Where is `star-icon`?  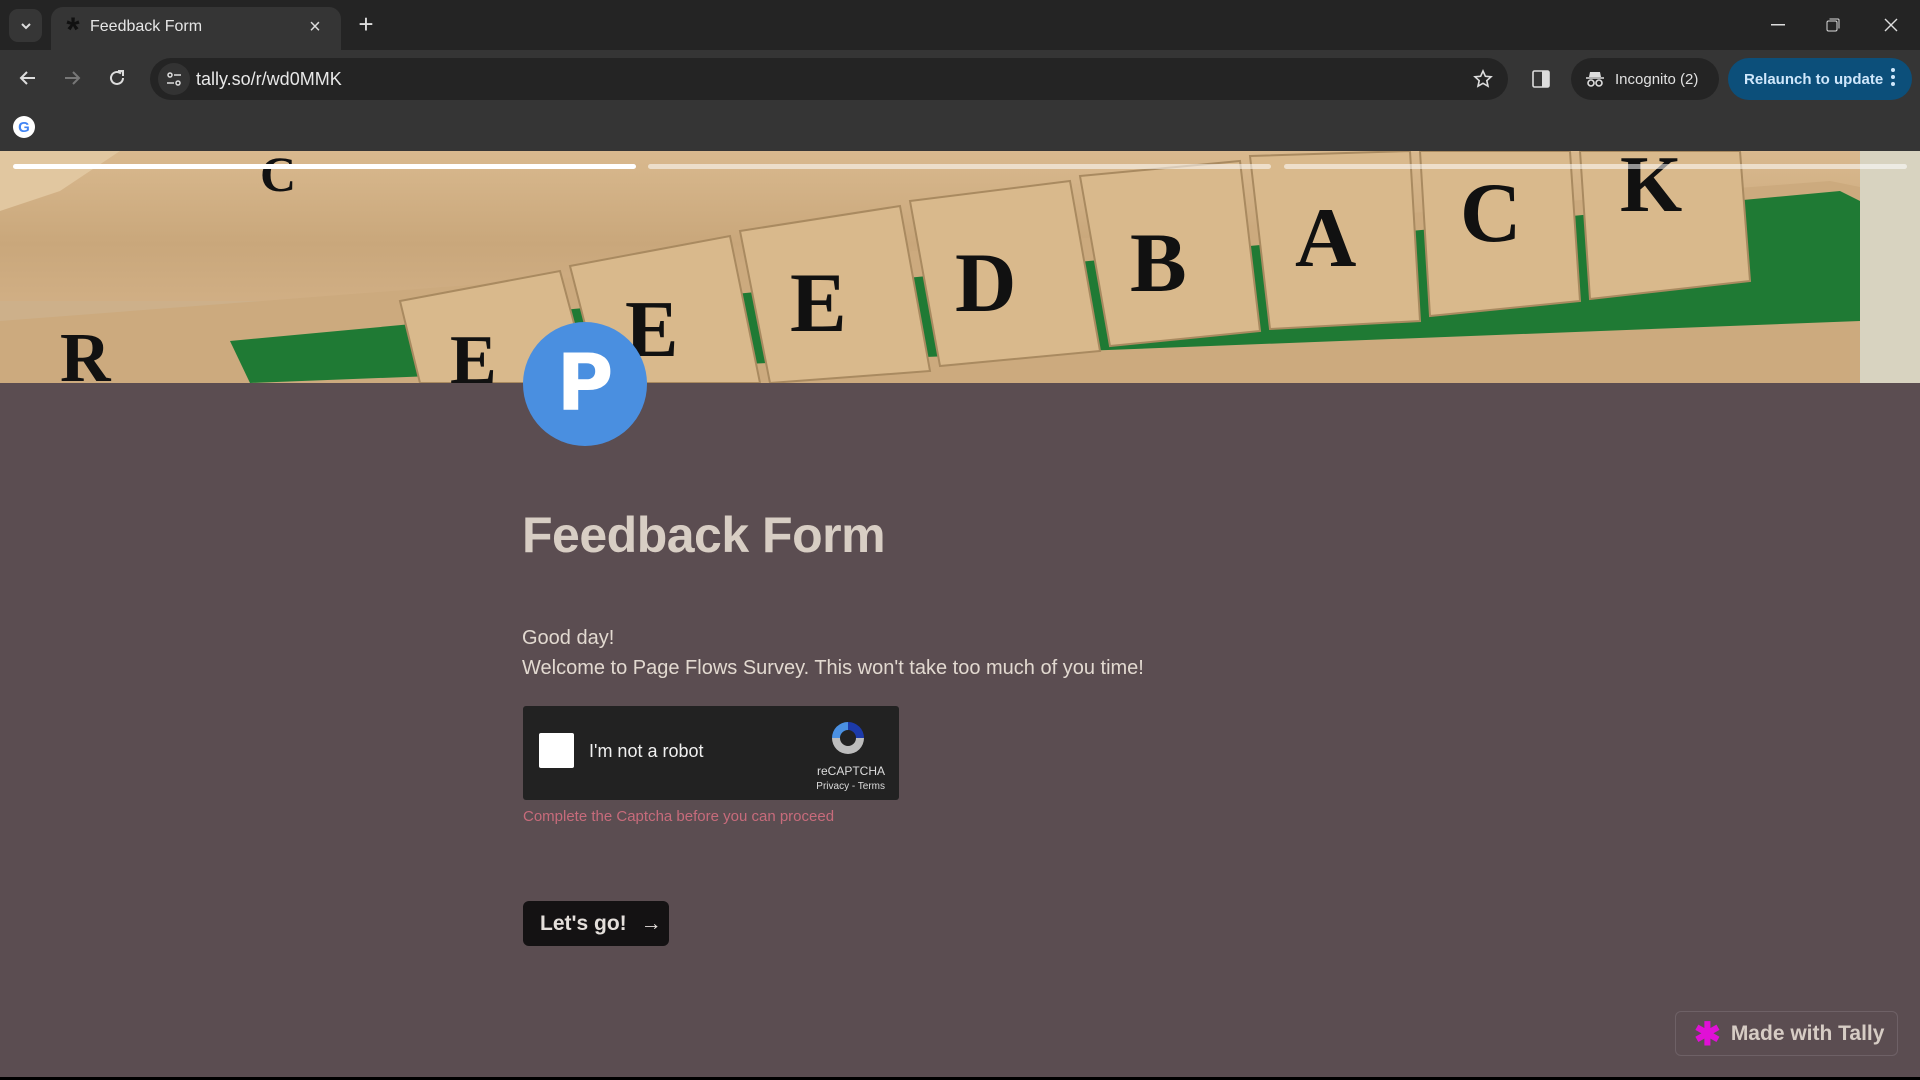 star-icon is located at coordinates (1483, 78).